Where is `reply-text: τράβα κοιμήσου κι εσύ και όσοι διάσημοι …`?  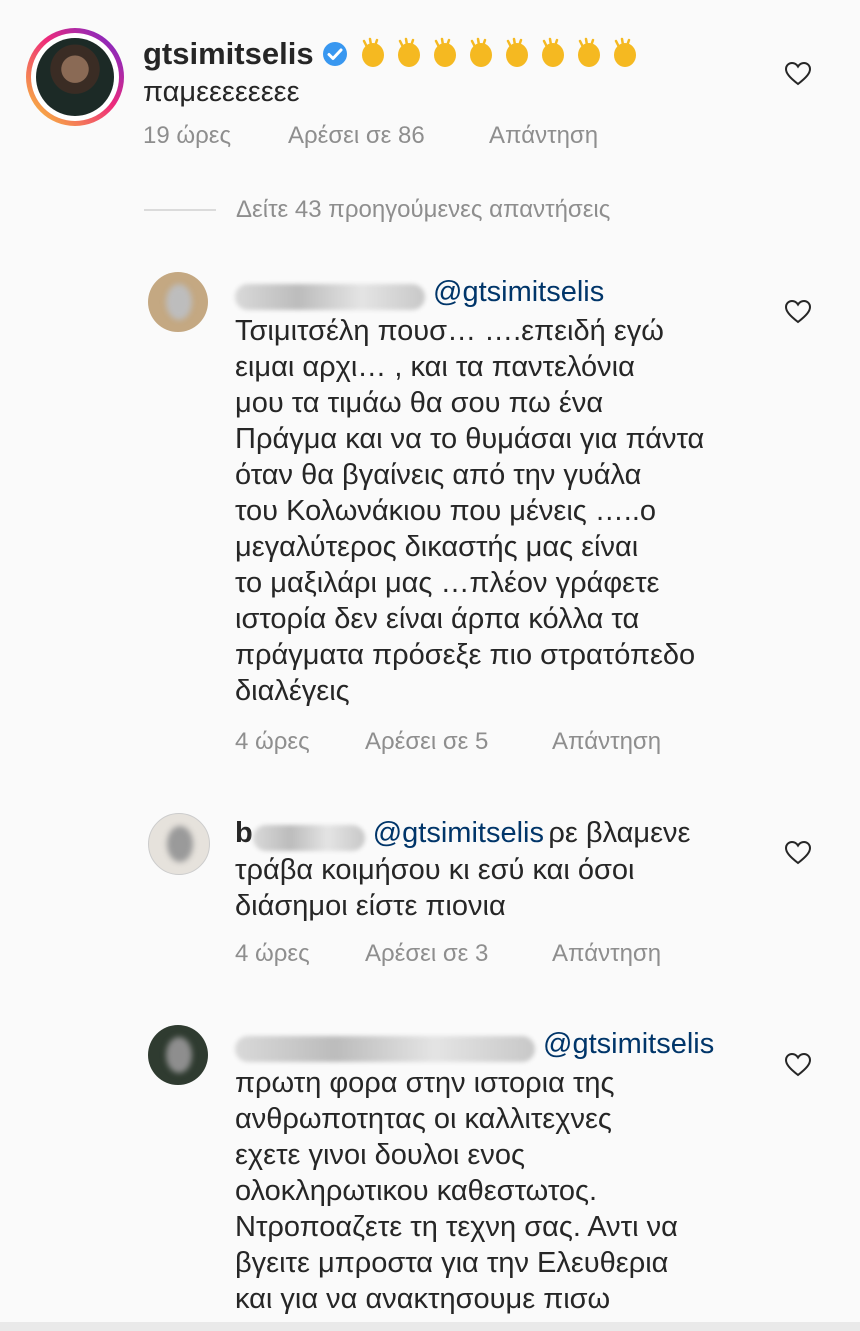 reply-text: τράβα κοιμήσου κι εσύ και όσοι διάσημοι … is located at coordinates (505, 888).